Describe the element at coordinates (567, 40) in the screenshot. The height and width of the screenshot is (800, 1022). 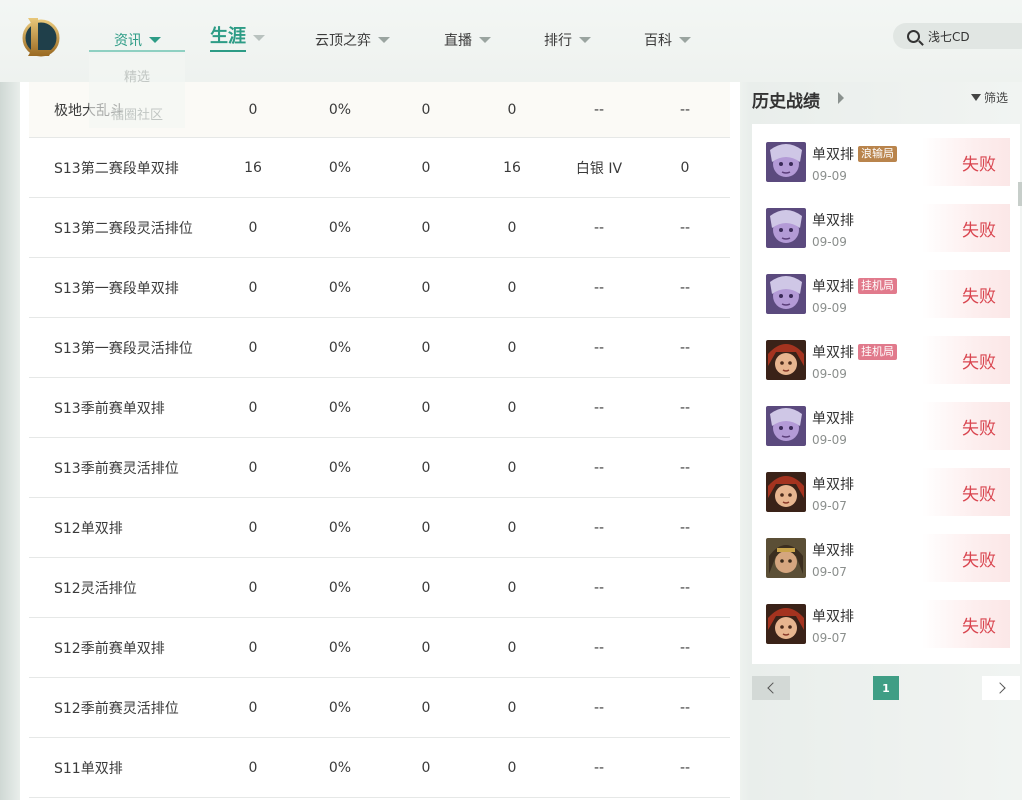
I see `nav-ranking: 排行` at that location.